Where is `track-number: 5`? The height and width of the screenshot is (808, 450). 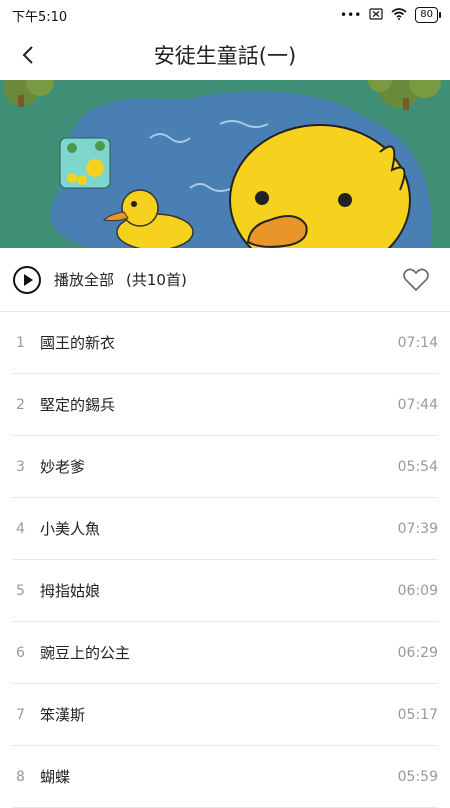
track-number: 5 is located at coordinates (20, 590).